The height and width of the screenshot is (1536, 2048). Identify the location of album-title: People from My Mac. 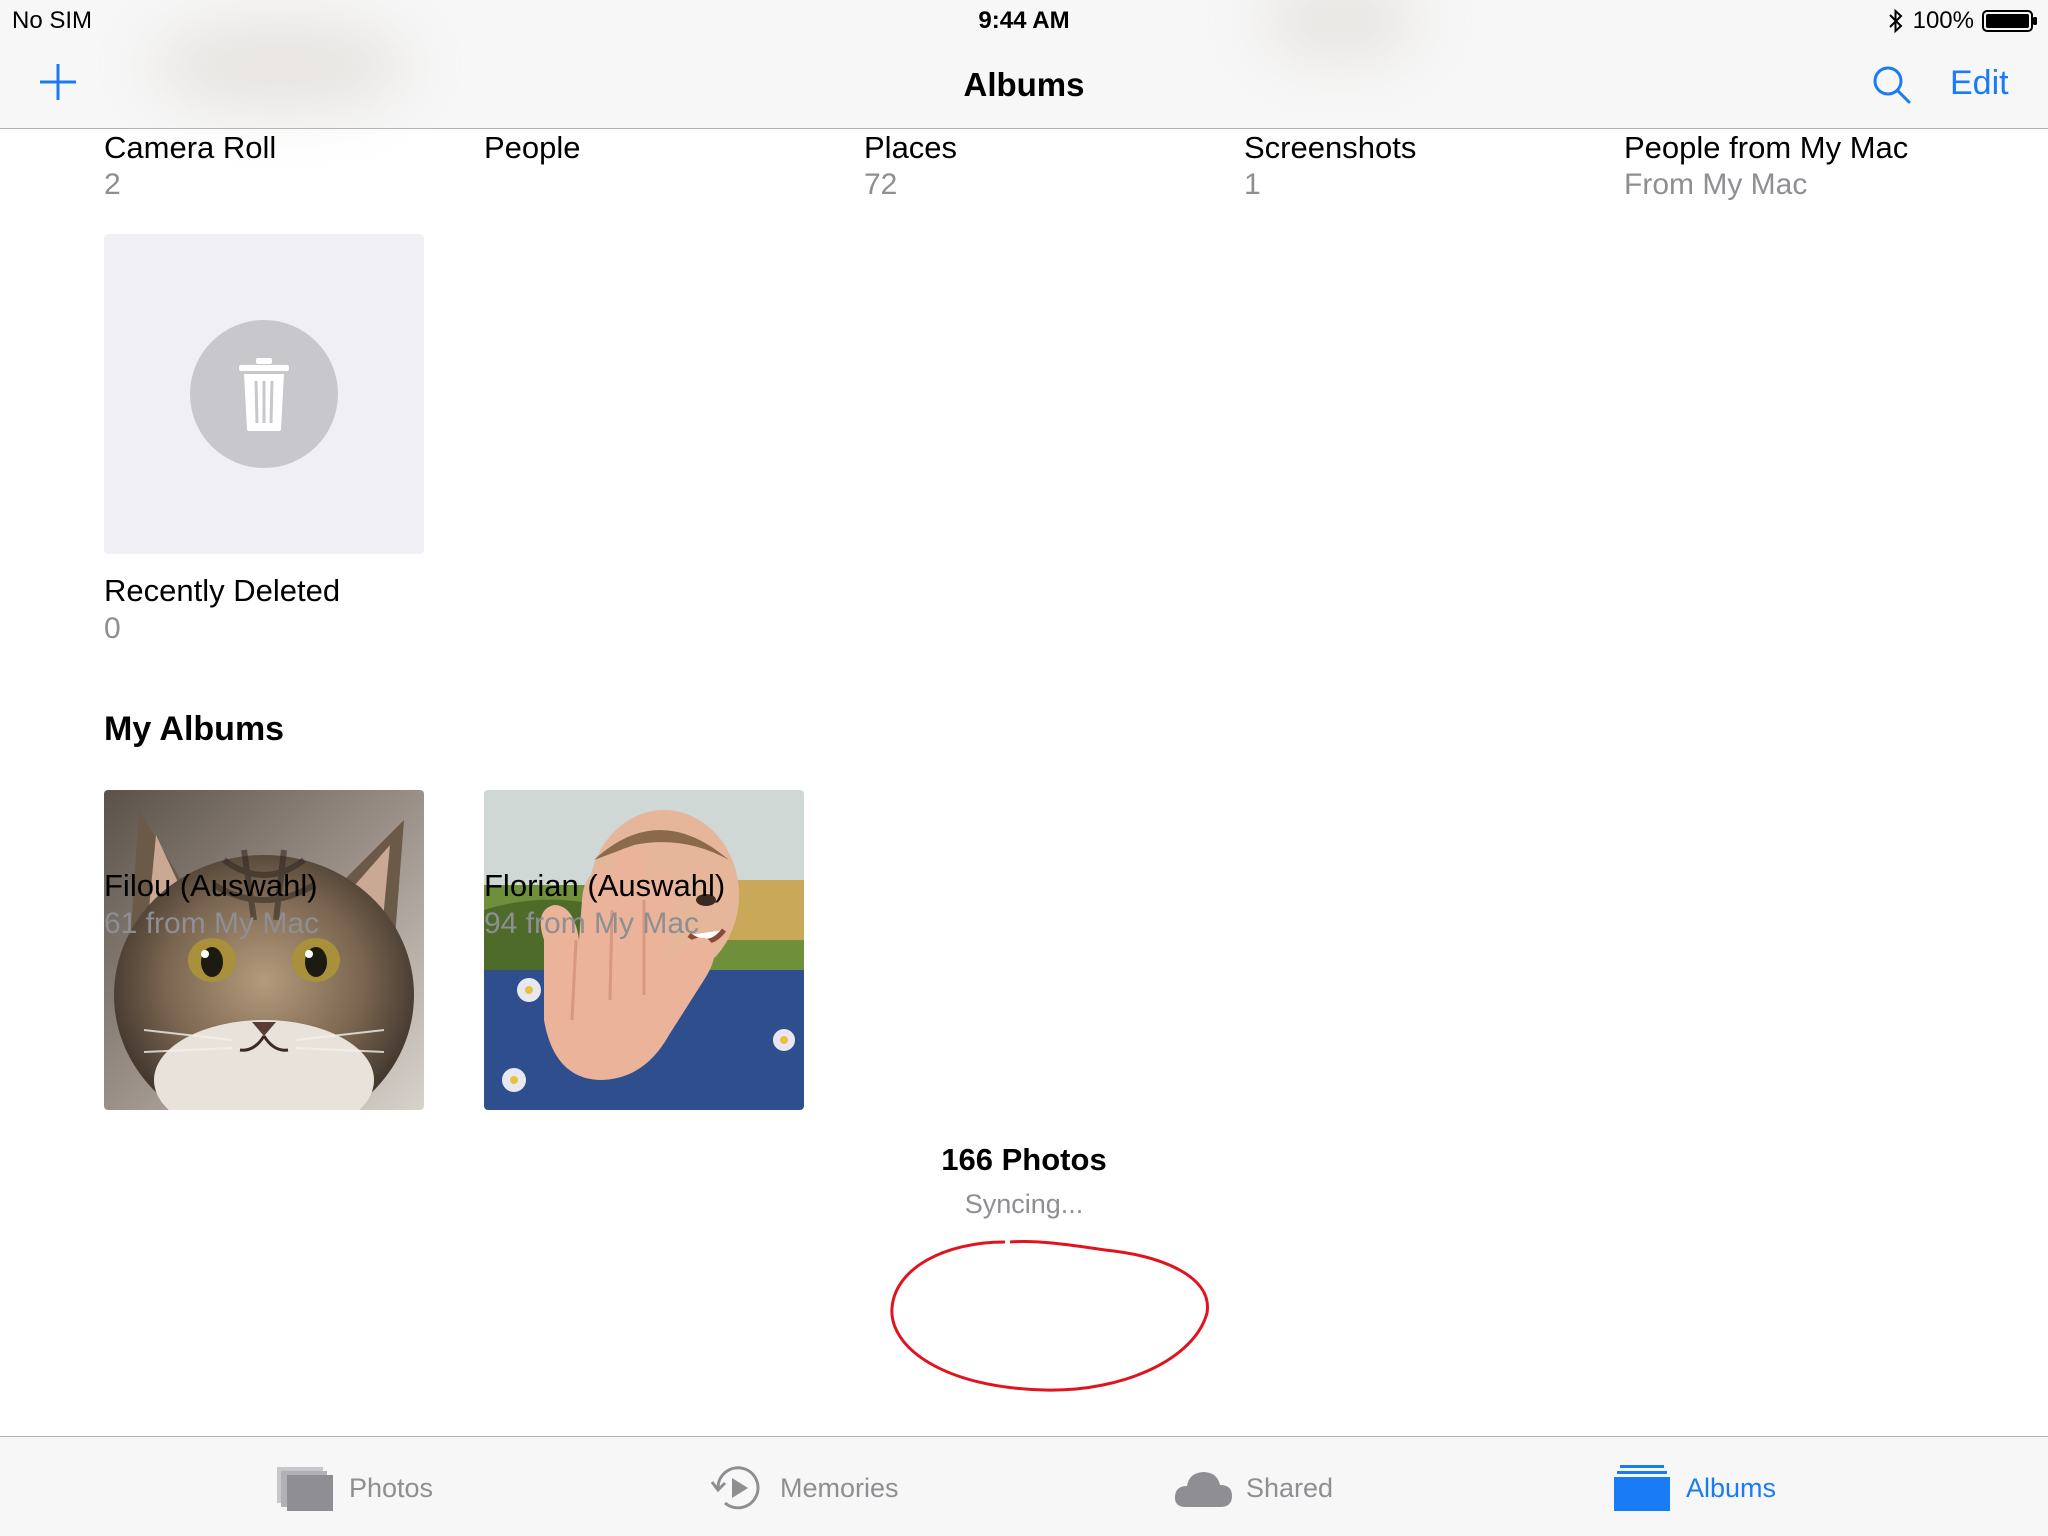
(1766, 147).